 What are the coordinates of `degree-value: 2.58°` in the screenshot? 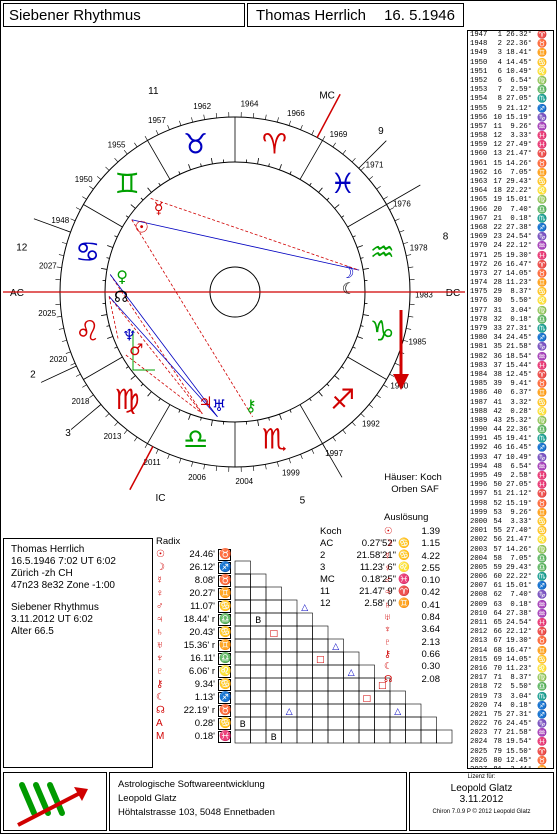 It's located at (521, 476).